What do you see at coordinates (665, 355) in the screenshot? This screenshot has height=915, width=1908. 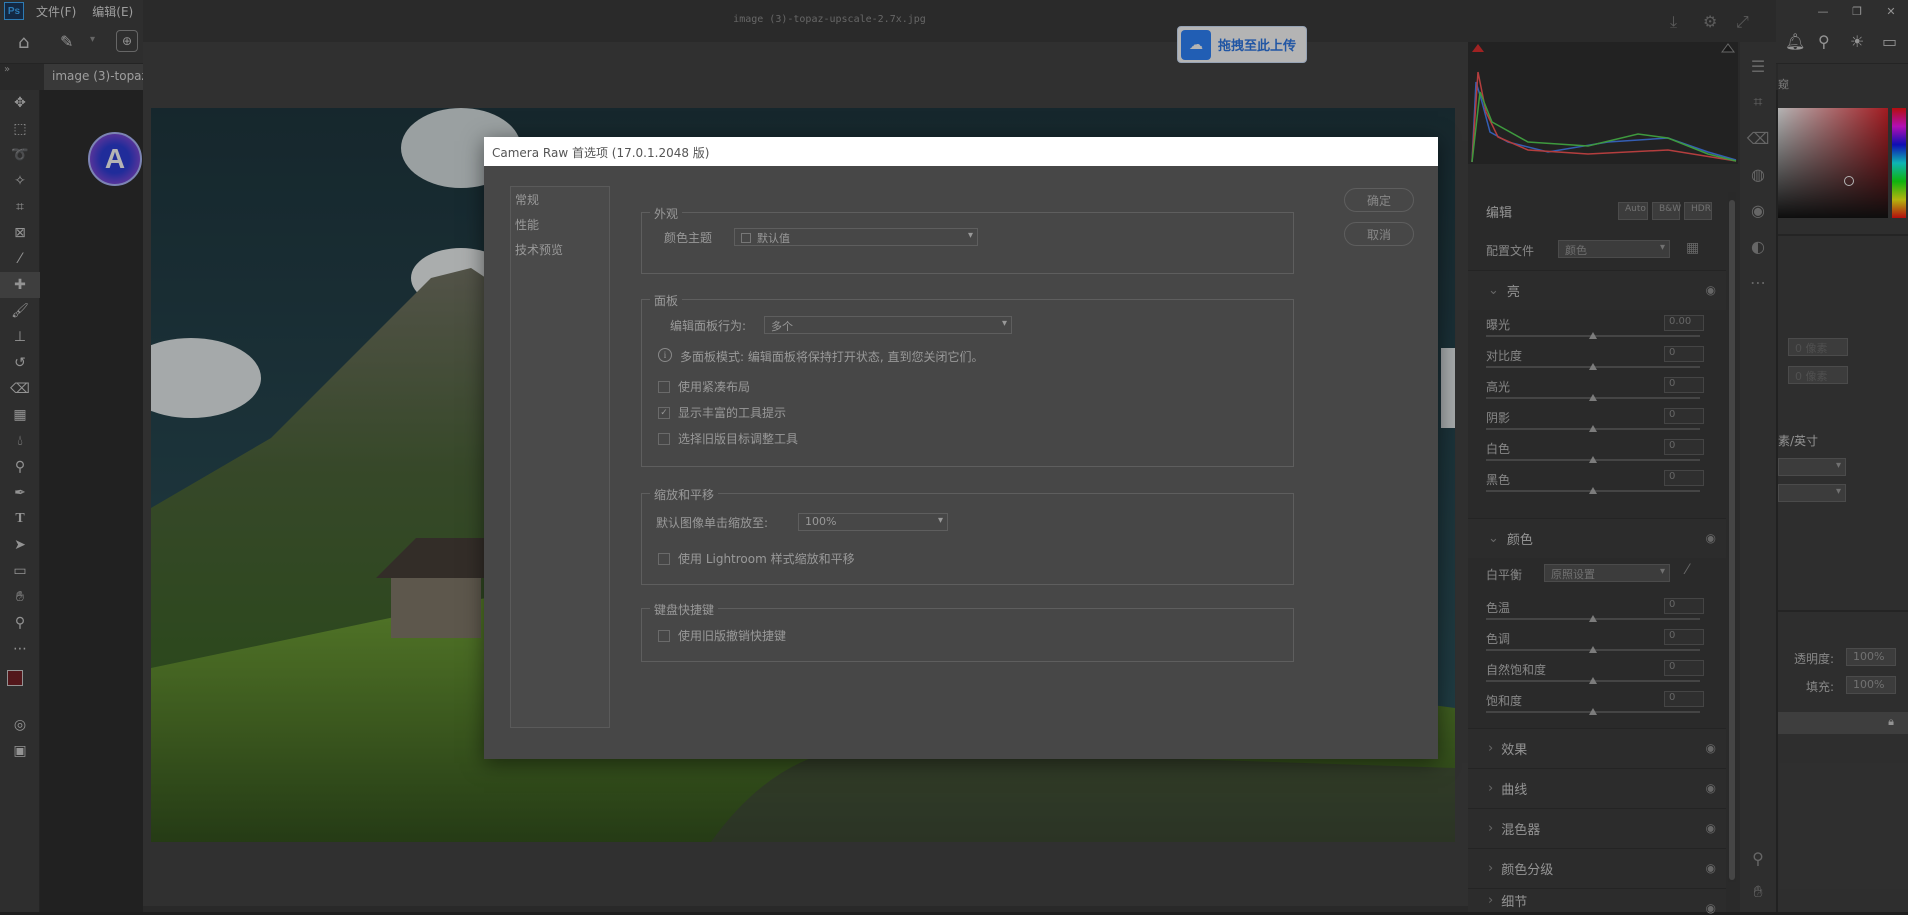 I see `info-icon: i` at bounding box center [665, 355].